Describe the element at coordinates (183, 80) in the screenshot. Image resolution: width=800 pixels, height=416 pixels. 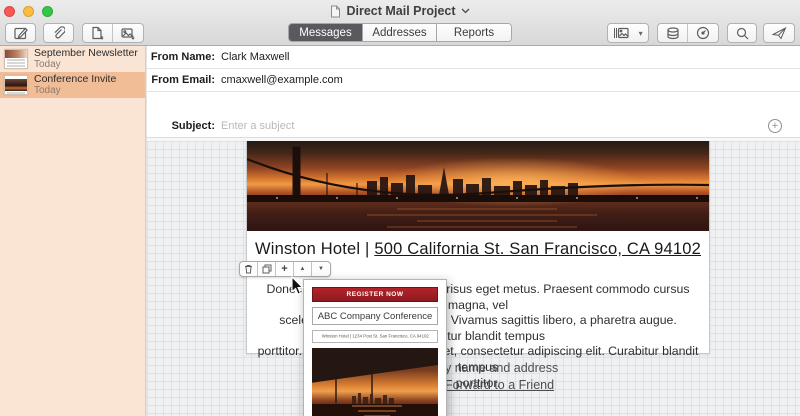
I see `from-email-label: From Email:` at that location.